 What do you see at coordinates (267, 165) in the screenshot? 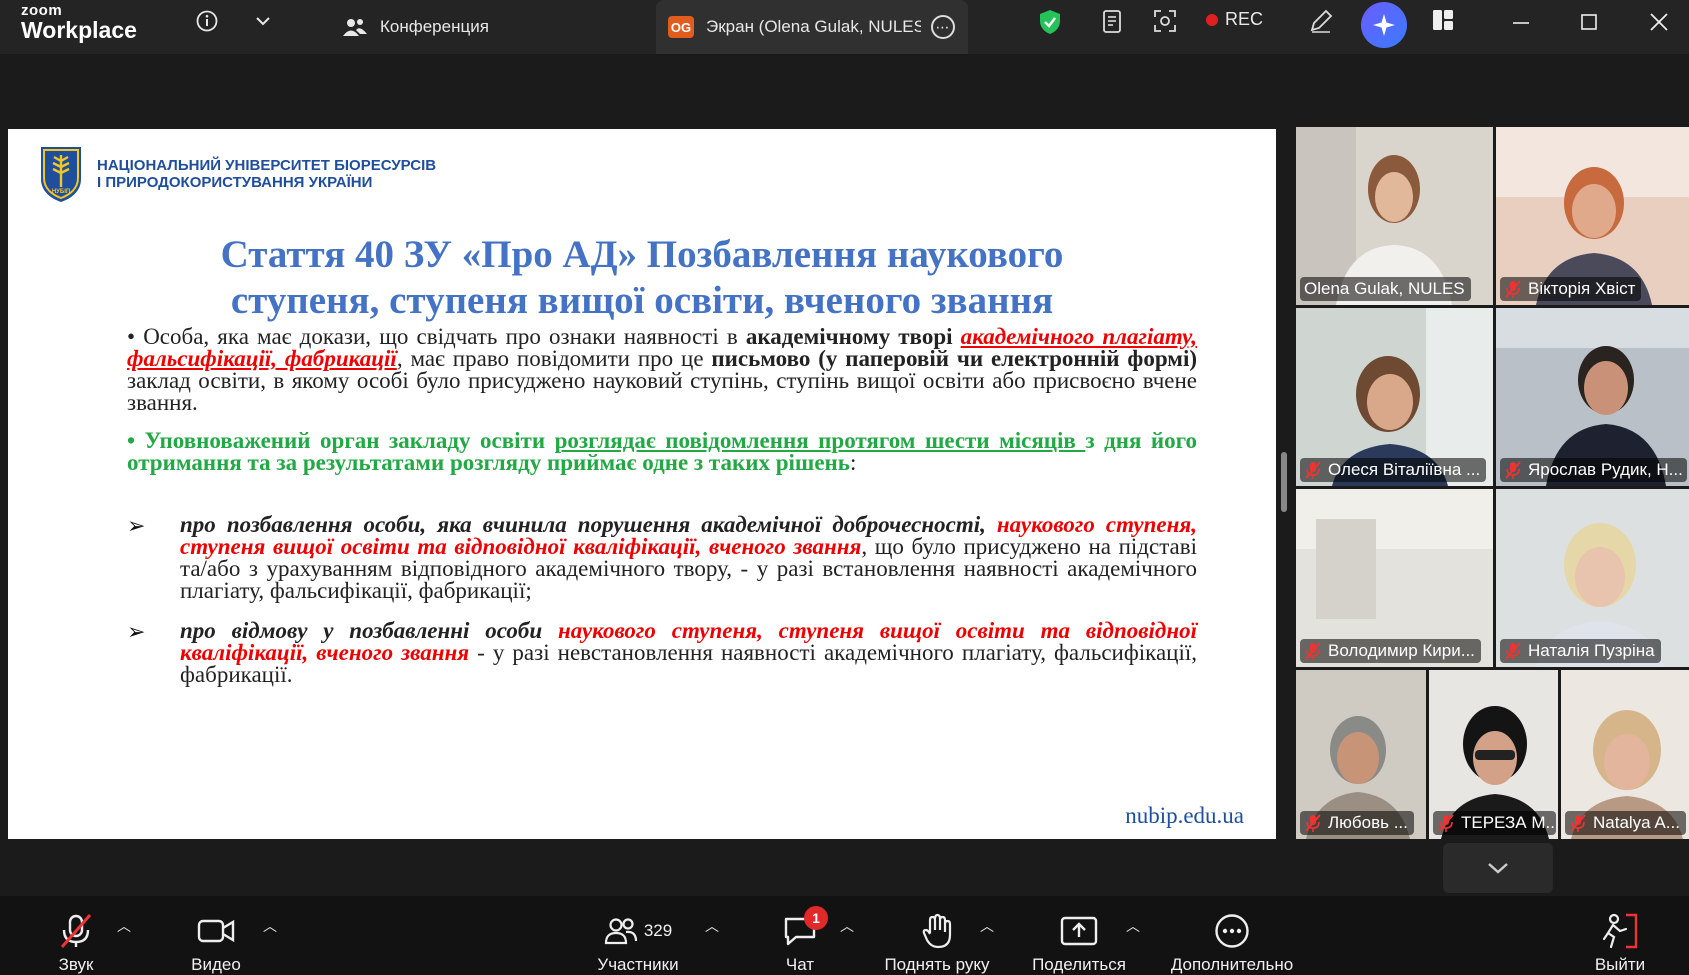
I see `university-name-line1: НАЦІОНАЛЬНИЙ УНІВЕРСИТЕТ БІОРЕСУРСІВ` at bounding box center [267, 165].